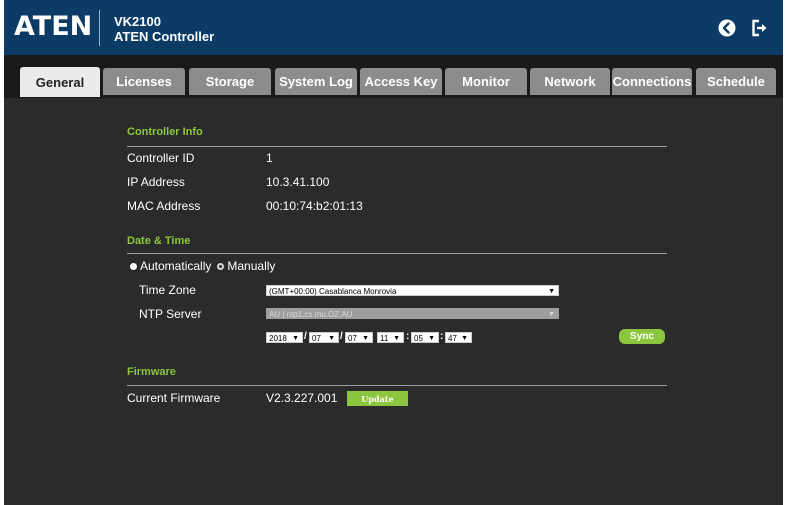 The height and width of the screenshot is (505, 786). What do you see at coordinates (133, 266) in the screenshot?
I see `auto-radio` at bounding box center [133, 266].